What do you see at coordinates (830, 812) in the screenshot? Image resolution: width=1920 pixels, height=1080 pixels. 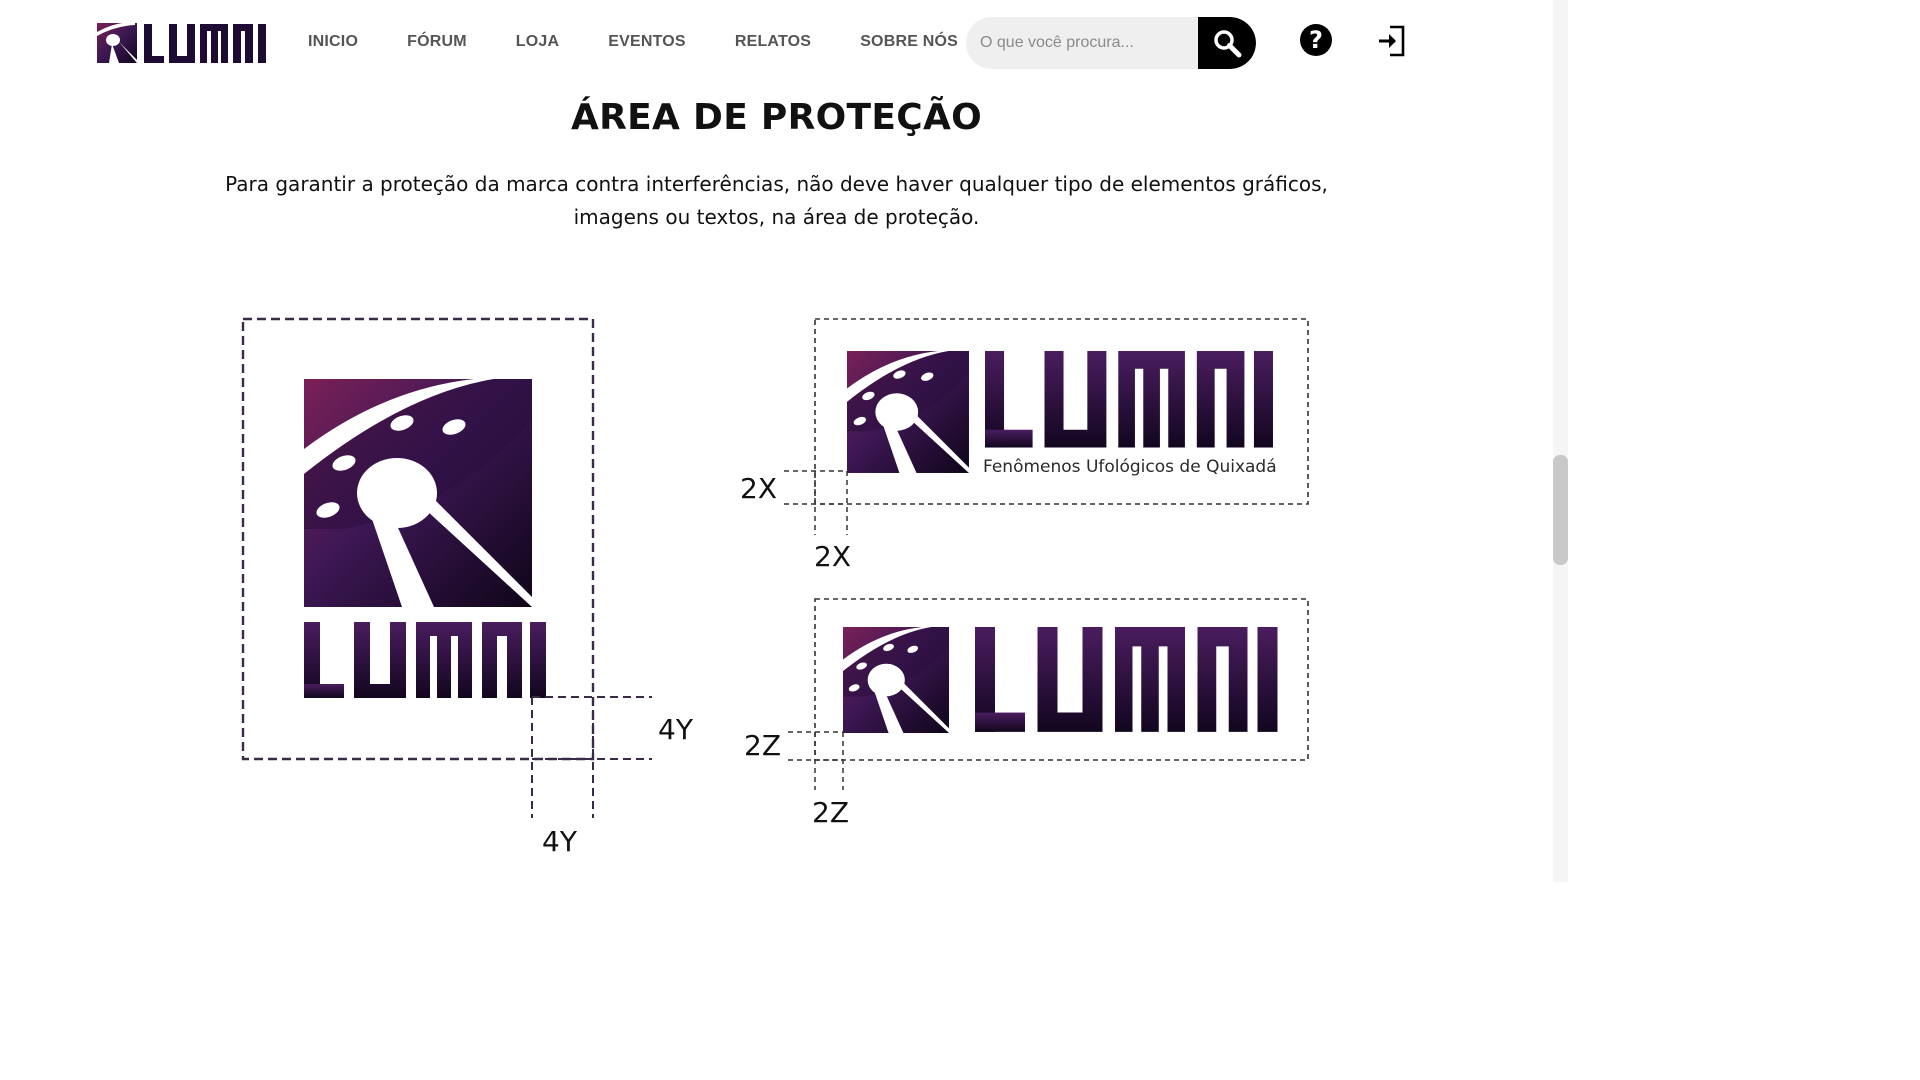 I see `measure-label-2z-vertical: 2Z` at bounding box center [830, 812].